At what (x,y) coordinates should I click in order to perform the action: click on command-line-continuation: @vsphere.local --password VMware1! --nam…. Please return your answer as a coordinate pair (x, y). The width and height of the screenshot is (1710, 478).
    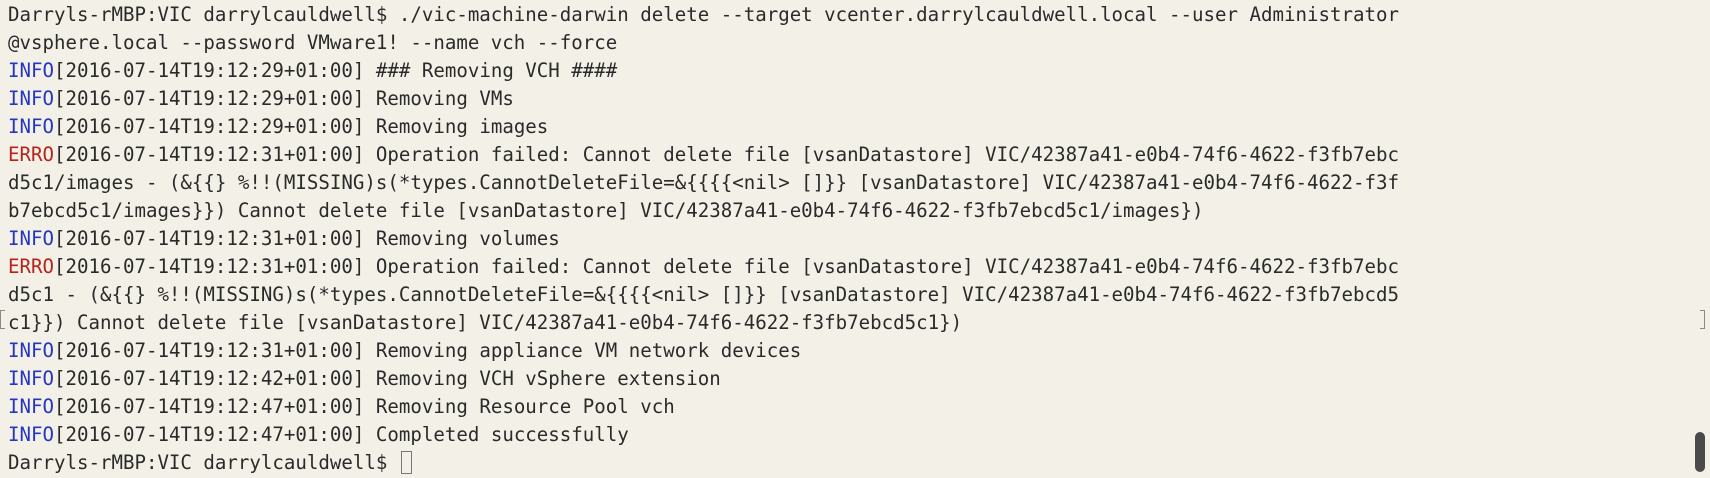
    Looking at the image, I should click on (313, 42).